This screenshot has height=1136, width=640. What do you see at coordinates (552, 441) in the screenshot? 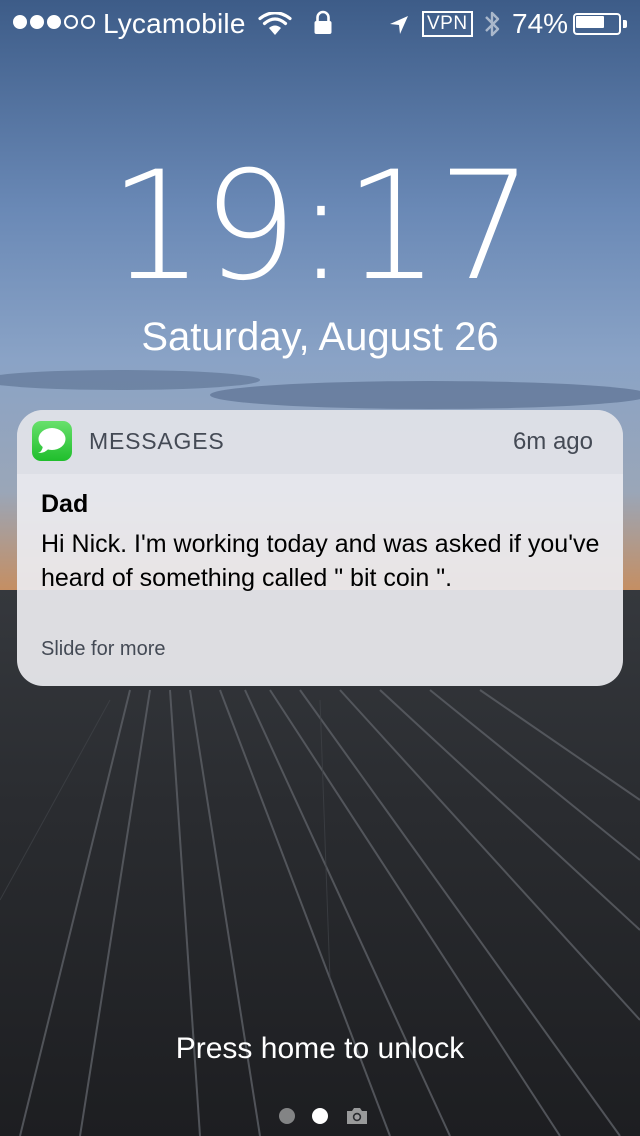
I see `notification-time: 6m ago` at bounding box center [552, 441].